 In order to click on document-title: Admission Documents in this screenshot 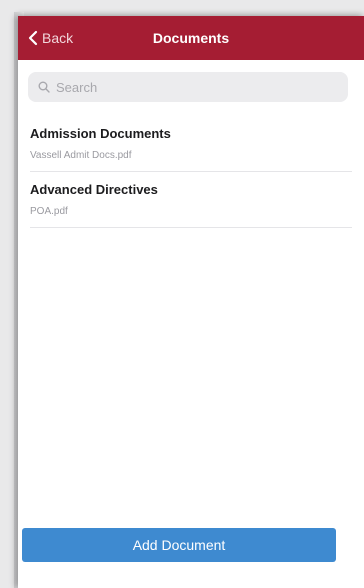, I will do `click(100, 133)`.